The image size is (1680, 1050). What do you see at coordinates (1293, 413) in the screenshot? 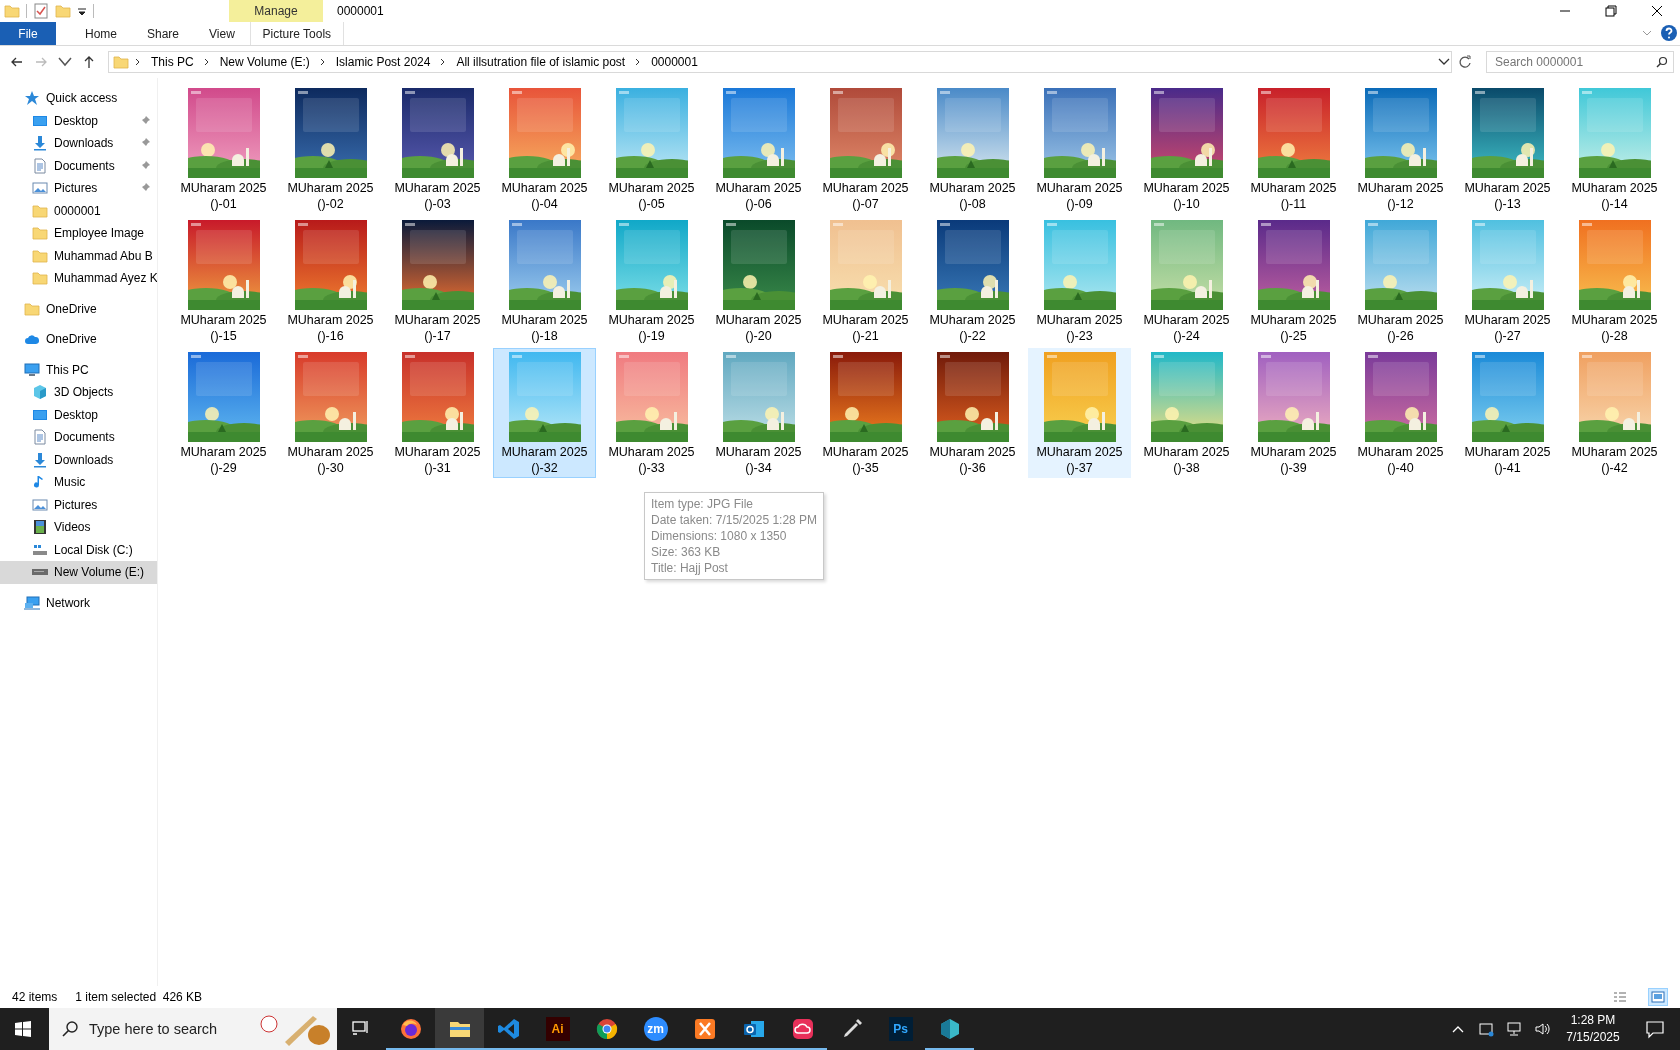
I see `file-item: MUharam 2025 ()-39` at bounding box center [1293, 413].